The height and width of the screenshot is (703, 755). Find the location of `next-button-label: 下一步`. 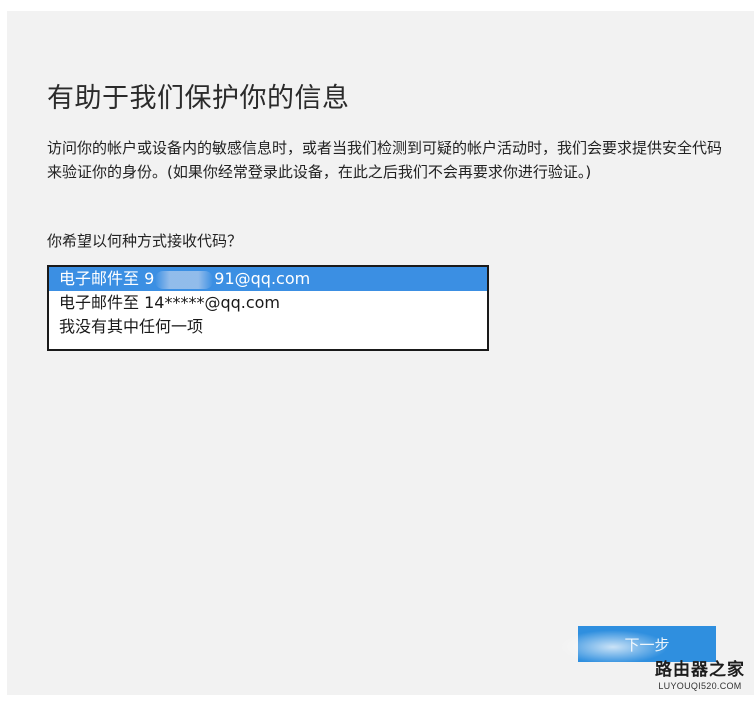

next-button-label: 下一步 is located at coordinates (647, 645).